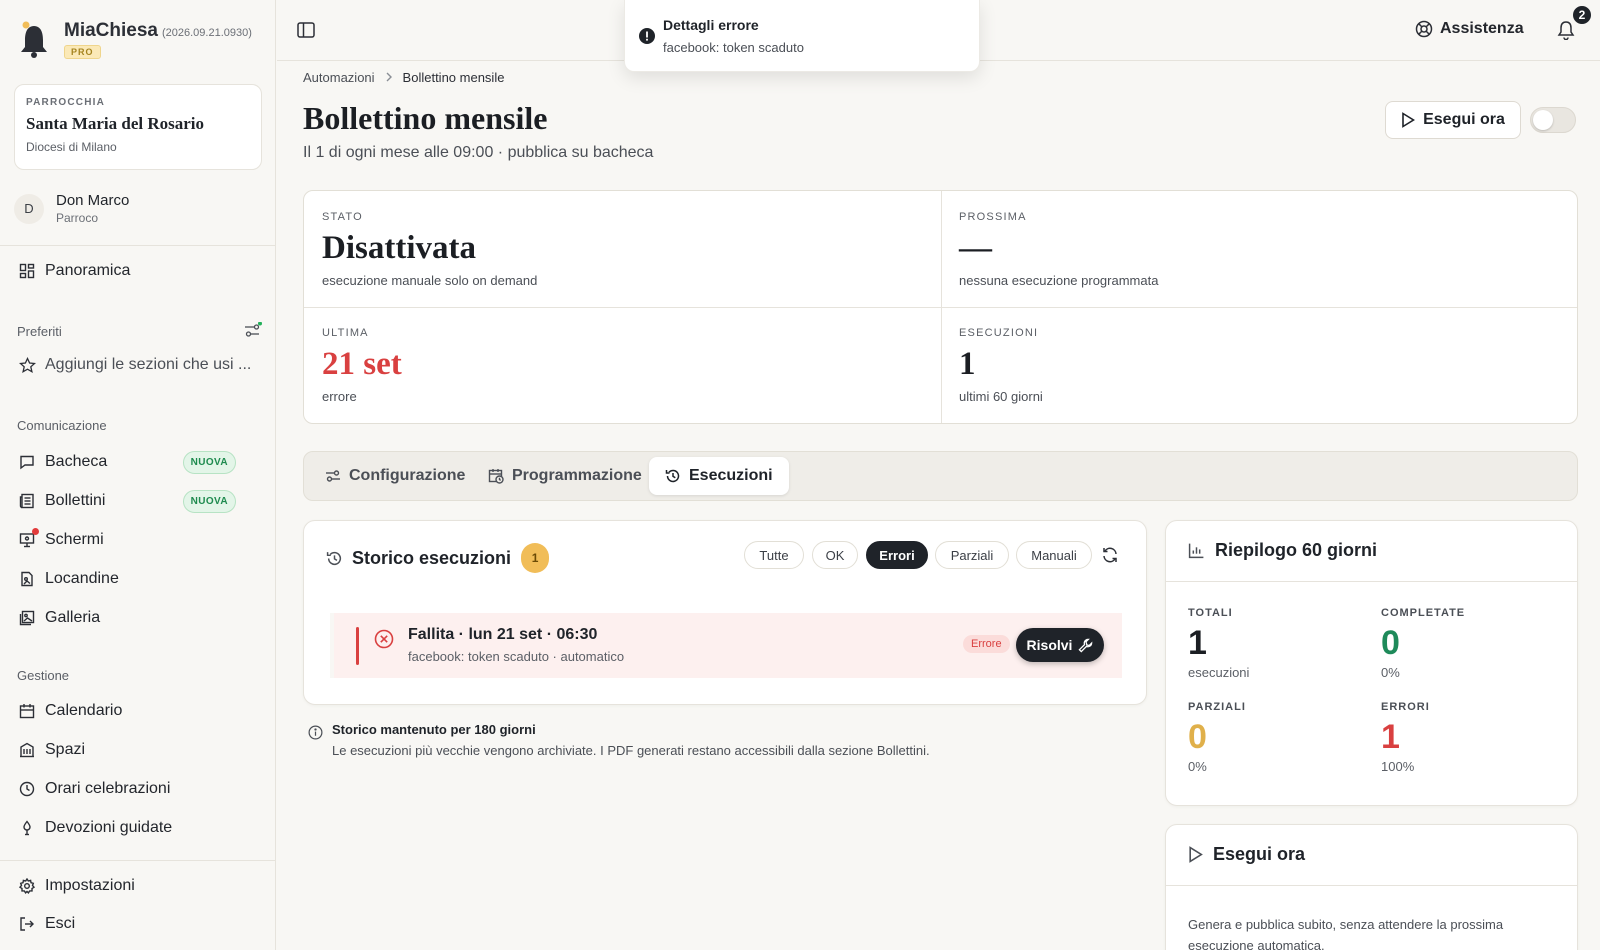 This screenshot has height=950, width=1600. What do you see at coordinates (1218, 643) in the screenshot?
I see `summary-total: TOTALI 1 esecuzioni` at bounding box center [1218, 643].